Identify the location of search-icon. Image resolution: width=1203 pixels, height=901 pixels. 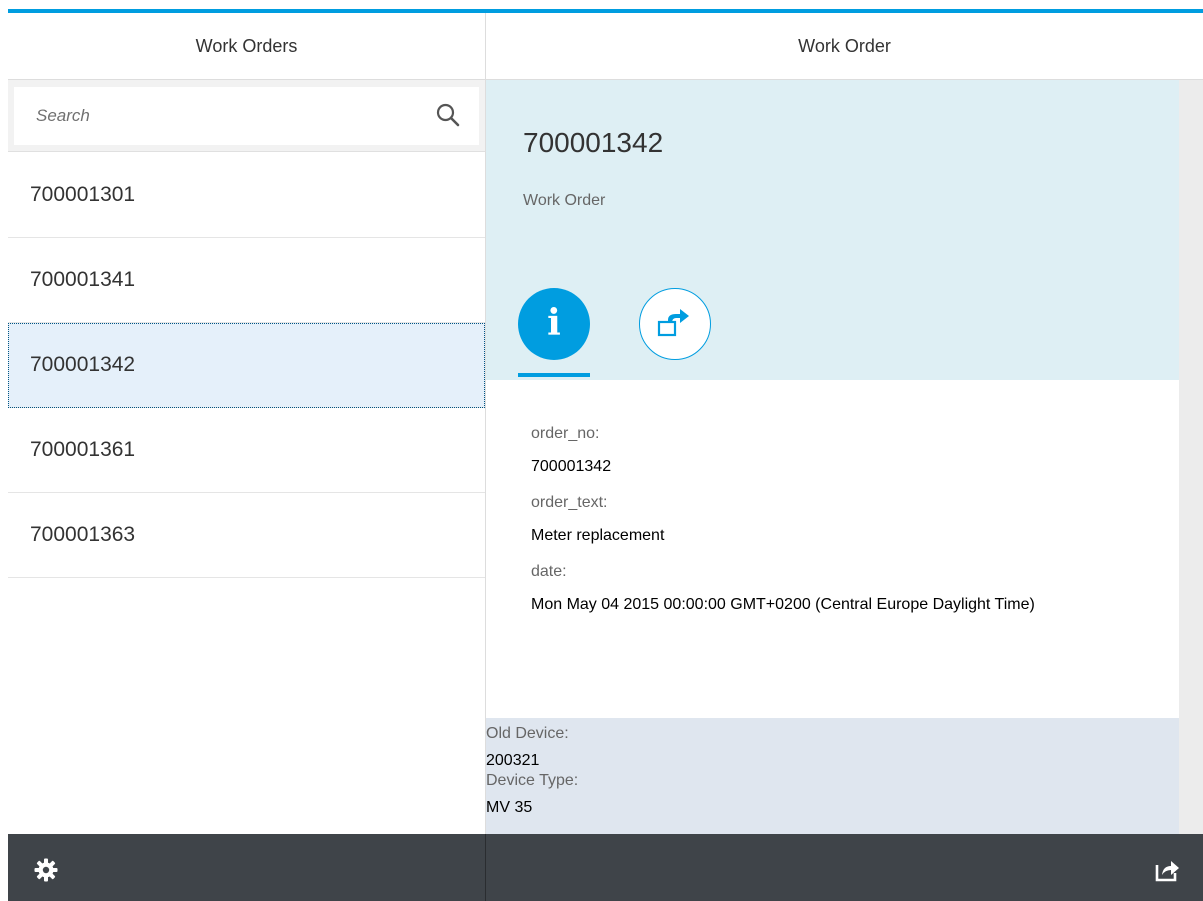
(448, 115).